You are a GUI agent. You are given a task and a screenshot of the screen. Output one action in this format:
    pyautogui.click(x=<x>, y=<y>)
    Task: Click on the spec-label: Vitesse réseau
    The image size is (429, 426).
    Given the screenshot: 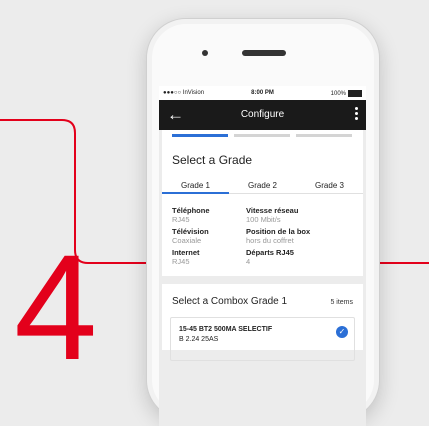 What is the action you would take?
    pyautogui.click(x=272, y=210)
    